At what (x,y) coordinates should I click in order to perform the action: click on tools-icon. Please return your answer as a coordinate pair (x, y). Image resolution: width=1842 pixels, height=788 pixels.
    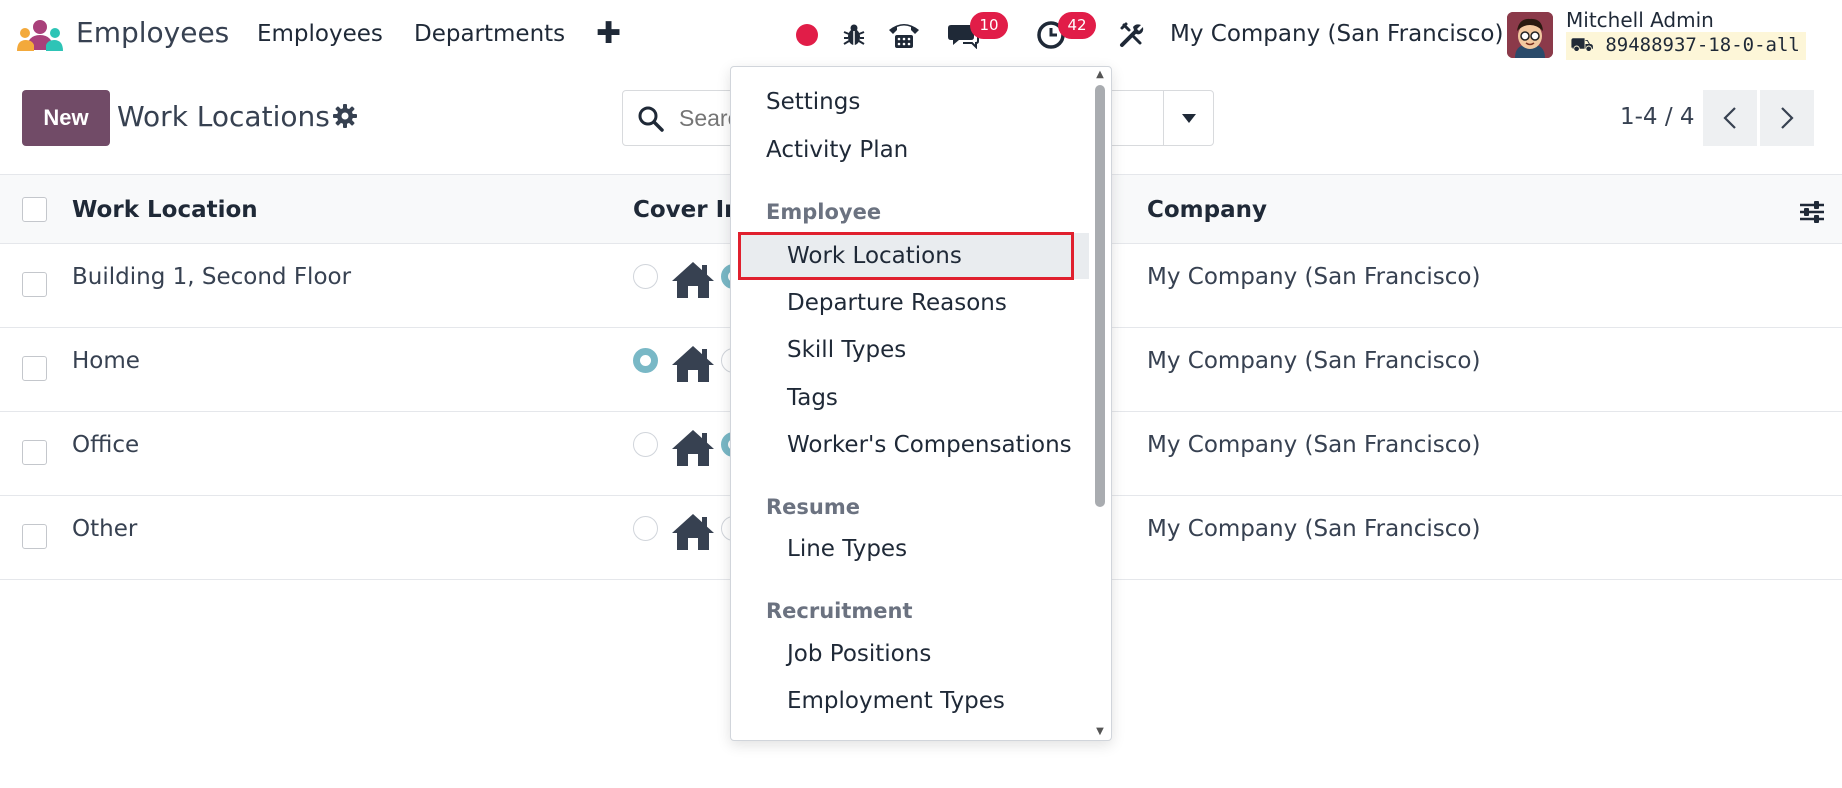
    Looking at the image, I should click on (1132, 34).